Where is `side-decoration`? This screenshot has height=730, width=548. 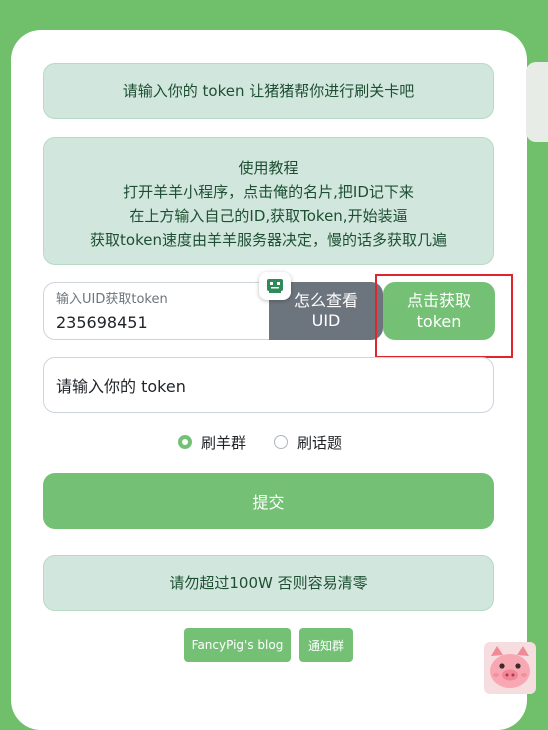
side-decoration is located at coordinates (537, 102).